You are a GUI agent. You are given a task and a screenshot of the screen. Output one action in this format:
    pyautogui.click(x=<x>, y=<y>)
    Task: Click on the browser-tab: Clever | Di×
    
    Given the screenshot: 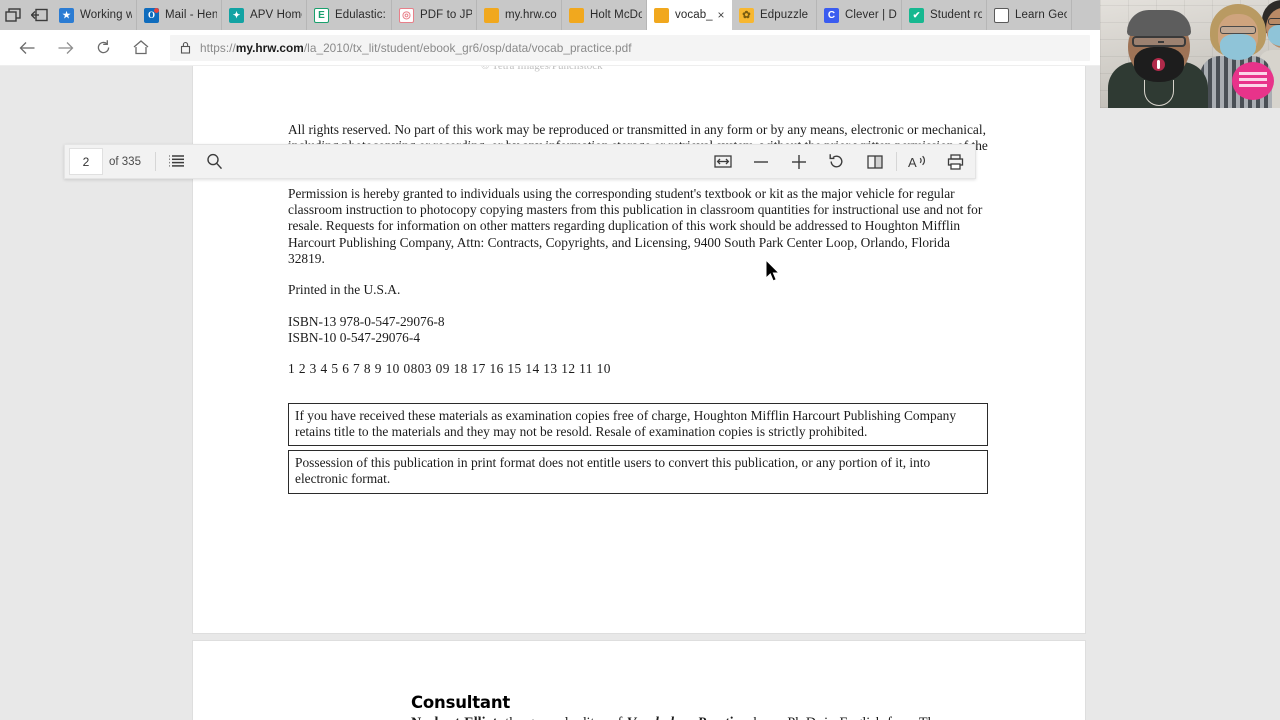 What is the action you would take?
    pyautogui.click(x=859, y=15)
    